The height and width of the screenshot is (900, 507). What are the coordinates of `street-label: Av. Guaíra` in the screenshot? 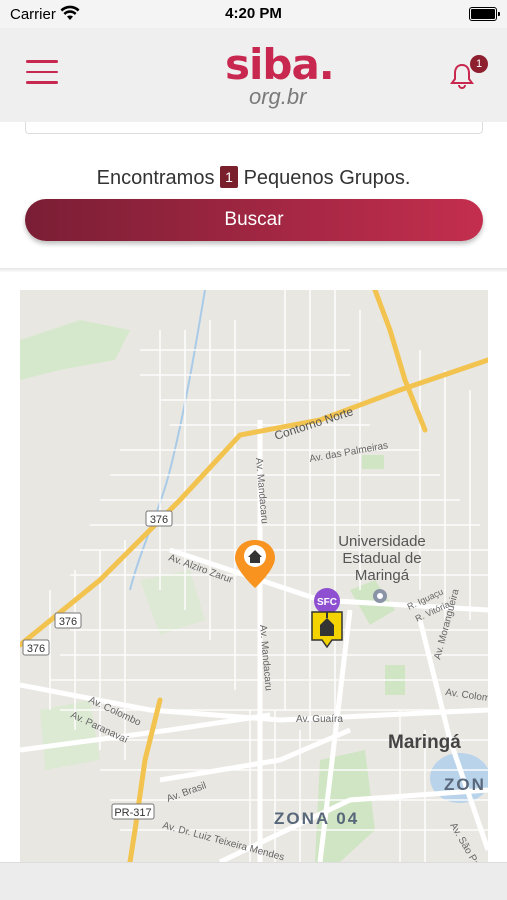 It's located at (319, 719).